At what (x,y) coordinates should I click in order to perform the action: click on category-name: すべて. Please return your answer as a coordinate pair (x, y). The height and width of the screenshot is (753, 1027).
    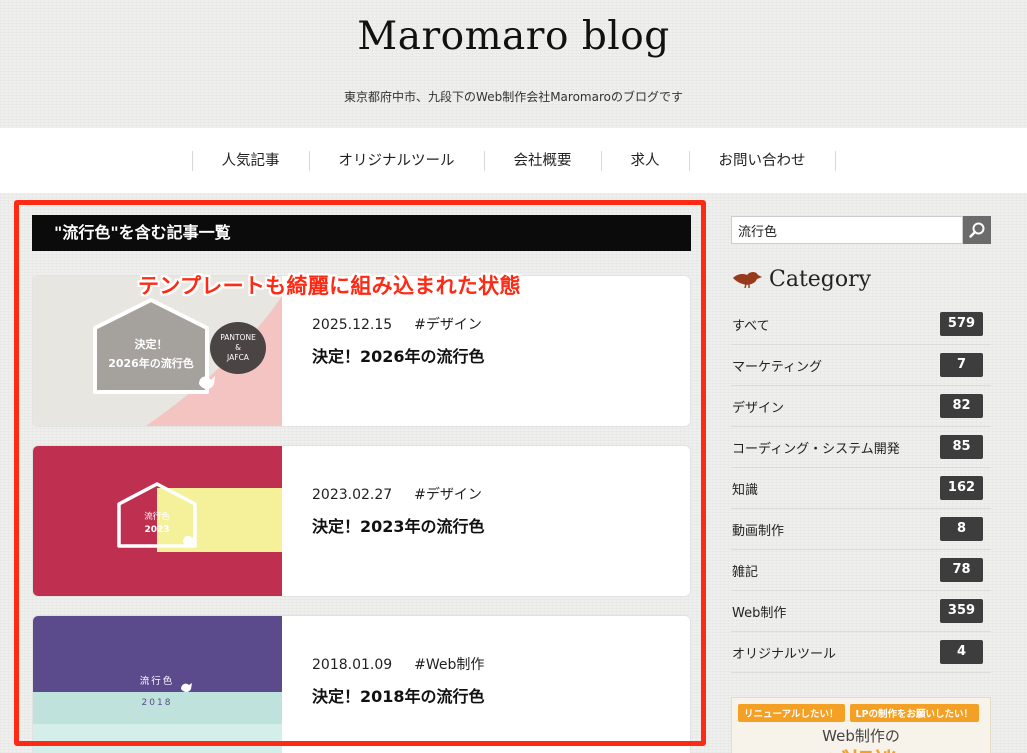
    Looking at the image, I should click on (751, 324).